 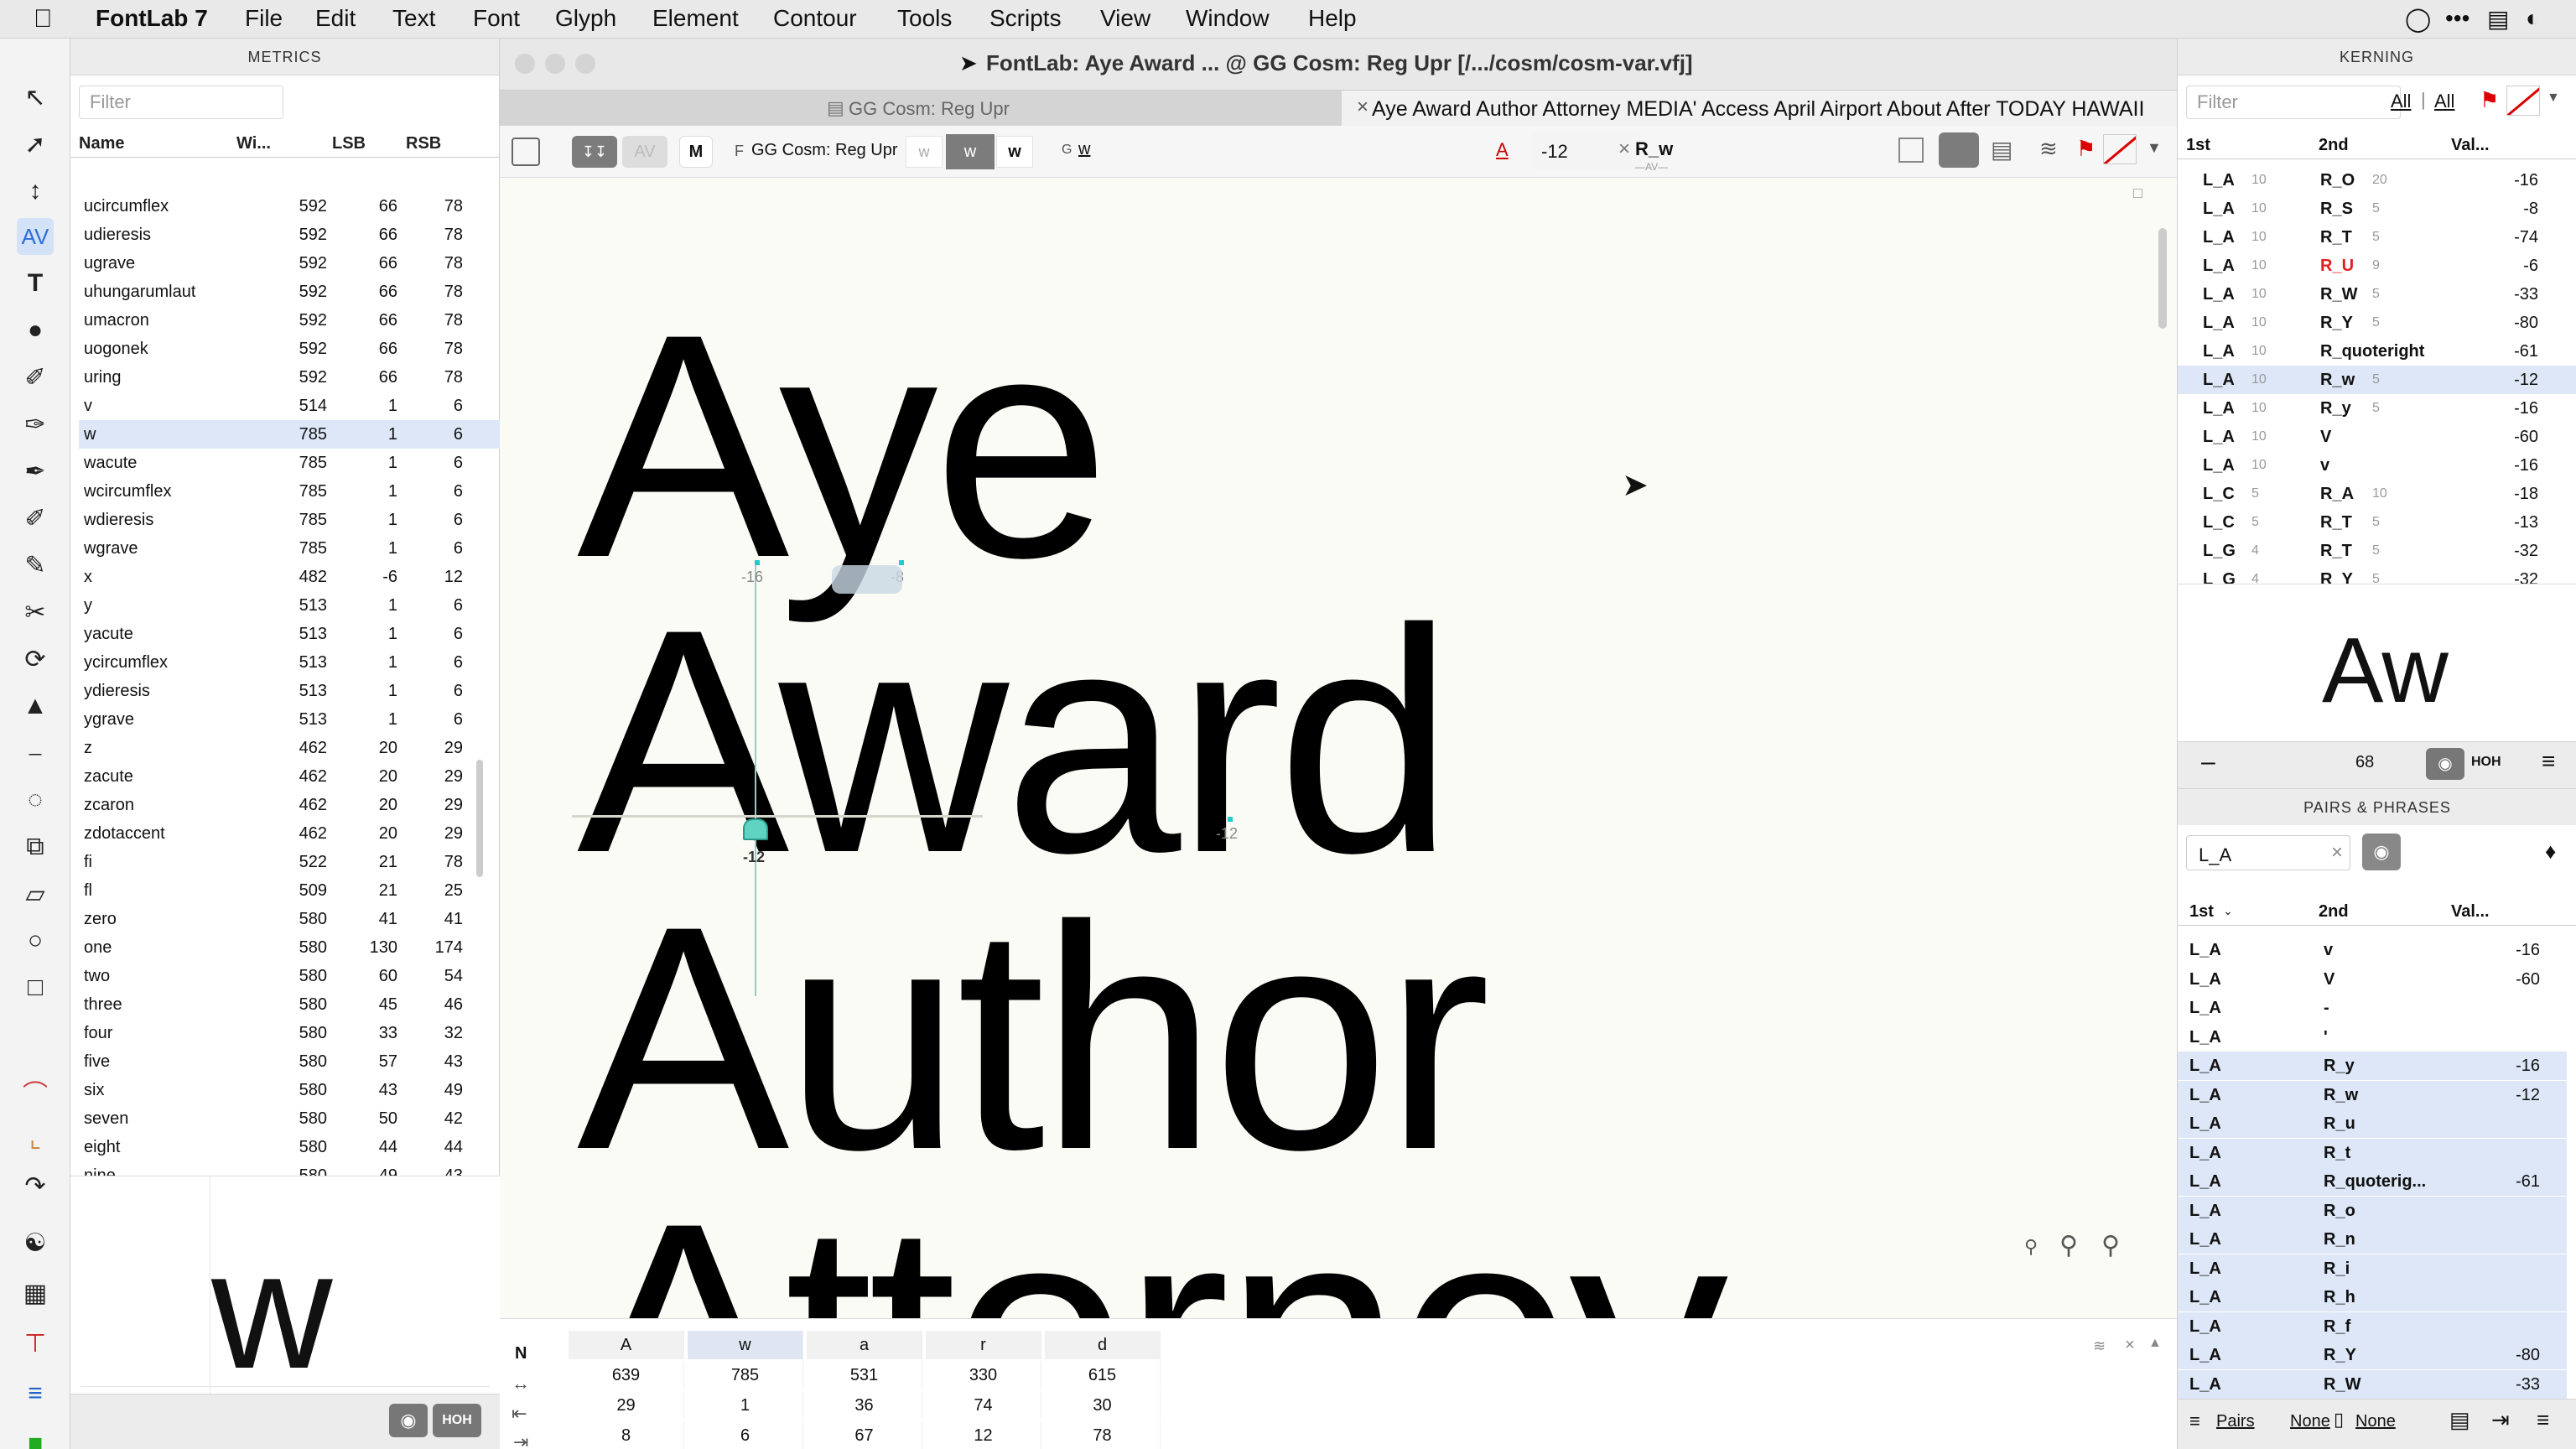 What do you see at coordinates (297, 691) in the screenshot?
I see `metrics-row: ydieresis 513 1 6` at bounding box center [297, 691].